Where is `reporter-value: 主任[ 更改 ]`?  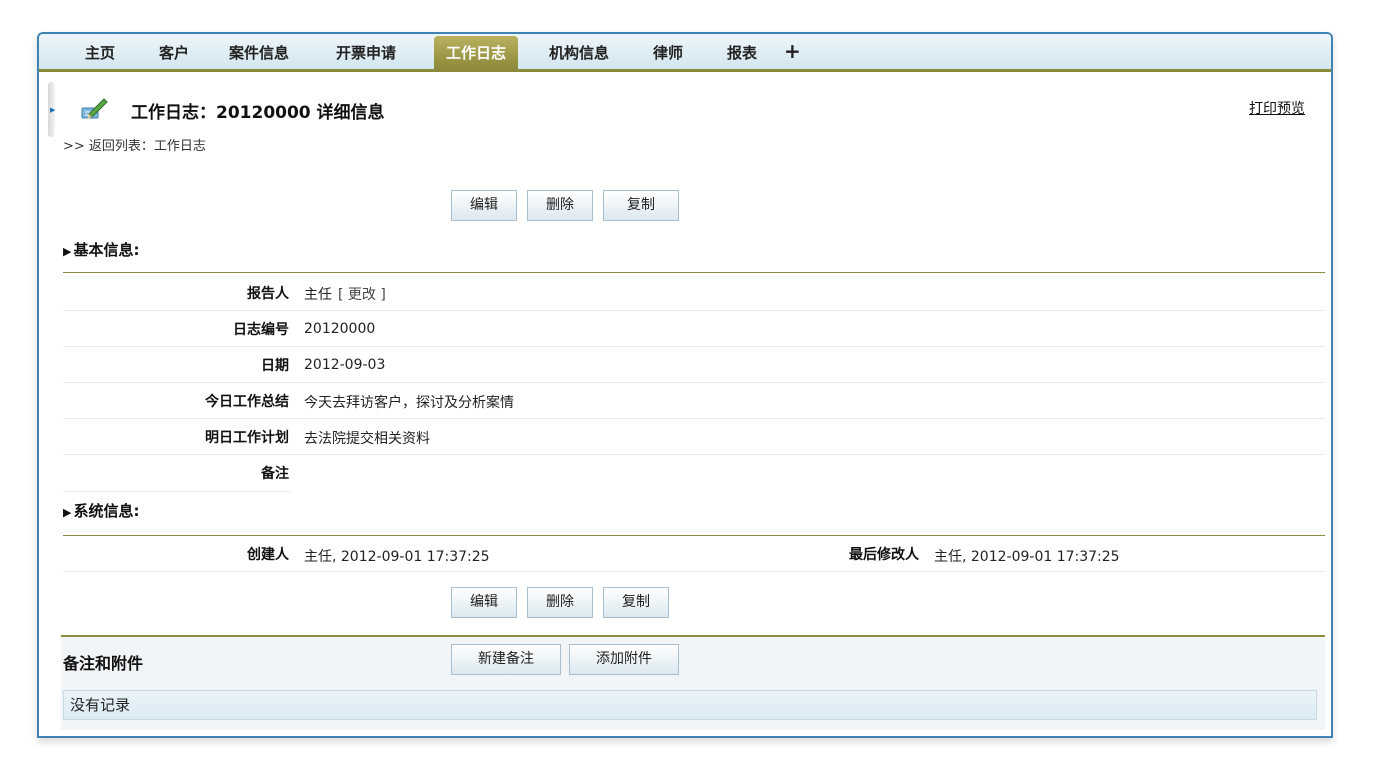 reporter-value: 主任[ 更改 ] is located at coordinates (345, 295).